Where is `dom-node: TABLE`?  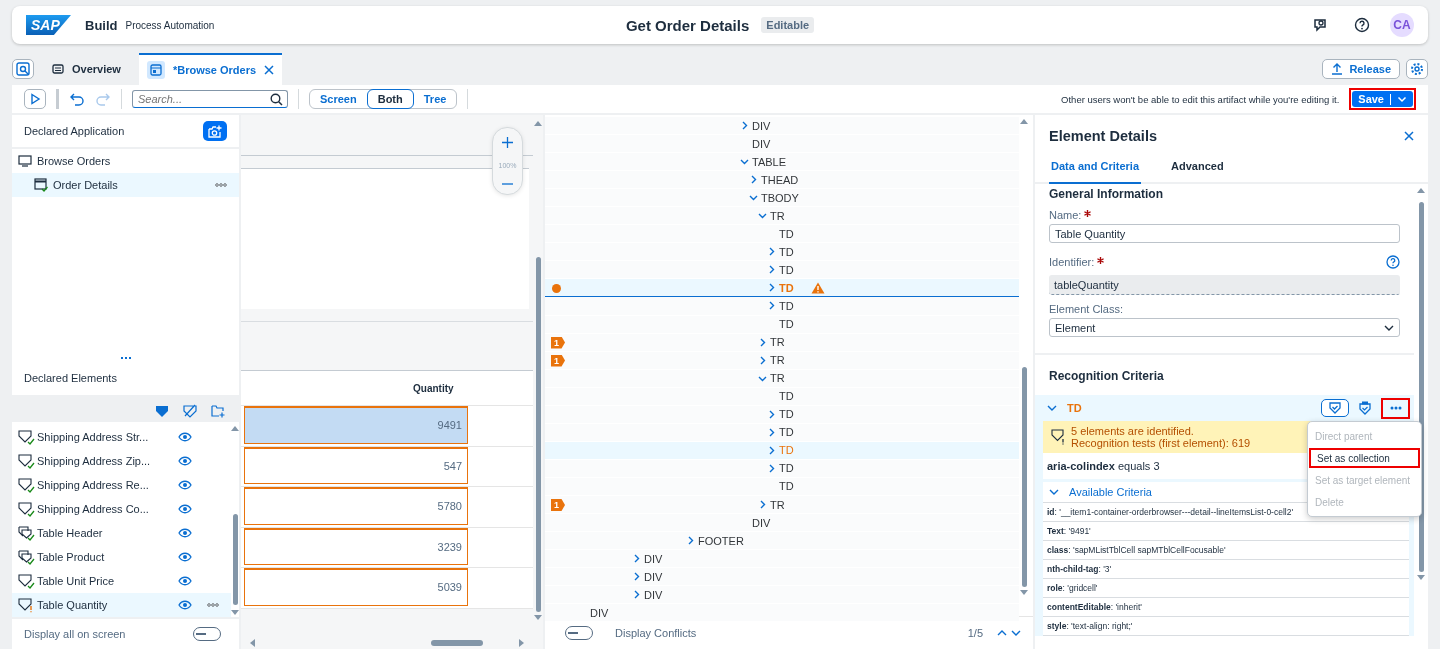
dom-node: TABLE is located at coordinates (769, 161).